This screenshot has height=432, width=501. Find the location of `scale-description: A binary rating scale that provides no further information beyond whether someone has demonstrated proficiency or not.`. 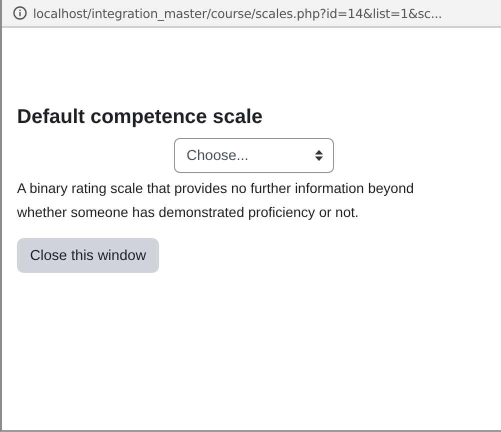

scale-description: A binary rating scale that provides no further information beyond whether someone has demonstrated proficiency or not. is located at coordinates (216, 200).